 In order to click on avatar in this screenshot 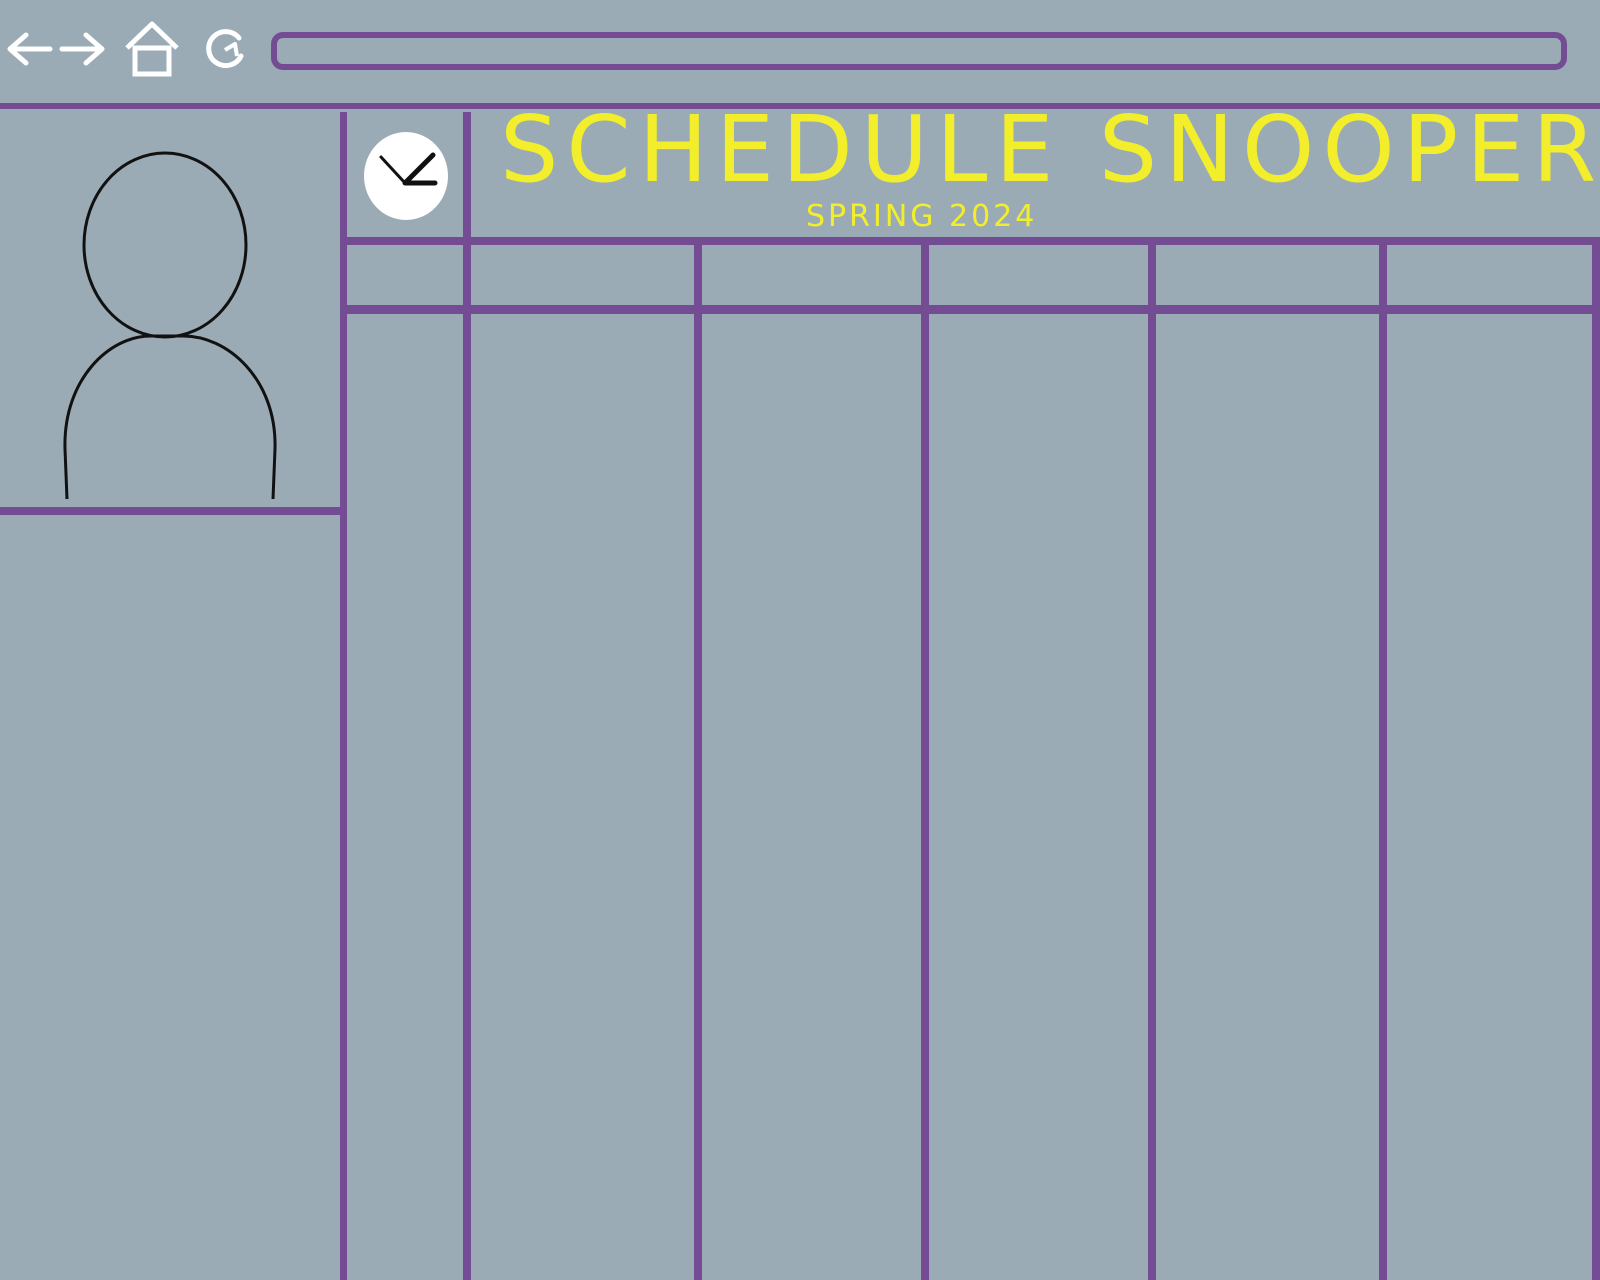, I will do `click(172, 324)`.